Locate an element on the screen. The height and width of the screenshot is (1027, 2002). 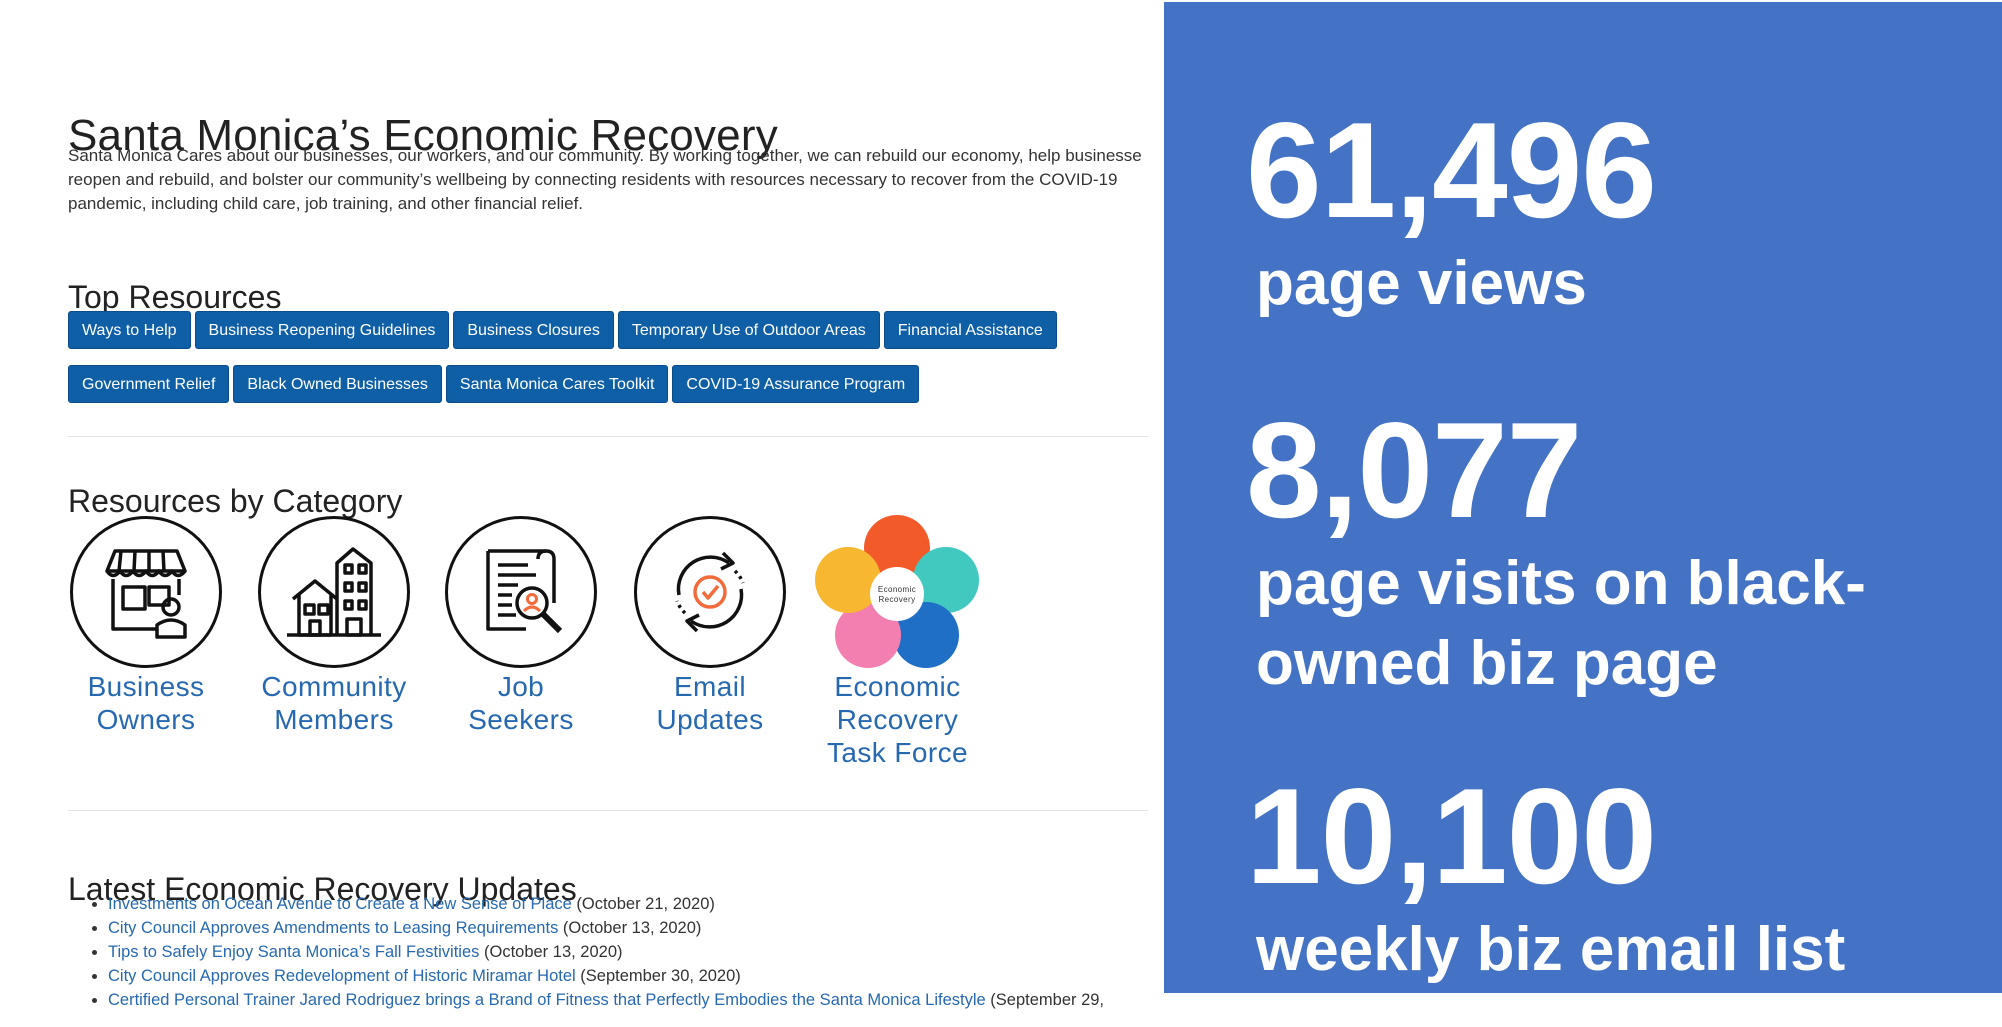
stat-black-owned-visits-label-line-2: owned biz page is located at coordinates (1487, 663).